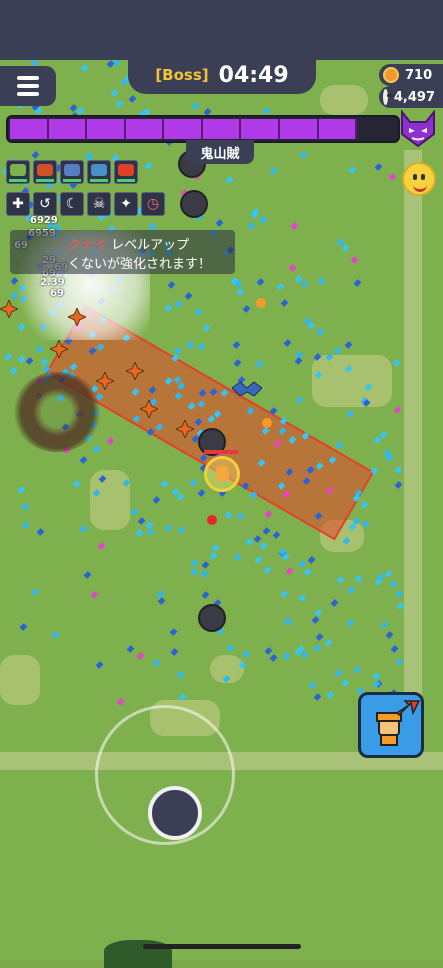 This screenshot has height=968, width=443. I want to click on player-health-bar, so click(221, 452).